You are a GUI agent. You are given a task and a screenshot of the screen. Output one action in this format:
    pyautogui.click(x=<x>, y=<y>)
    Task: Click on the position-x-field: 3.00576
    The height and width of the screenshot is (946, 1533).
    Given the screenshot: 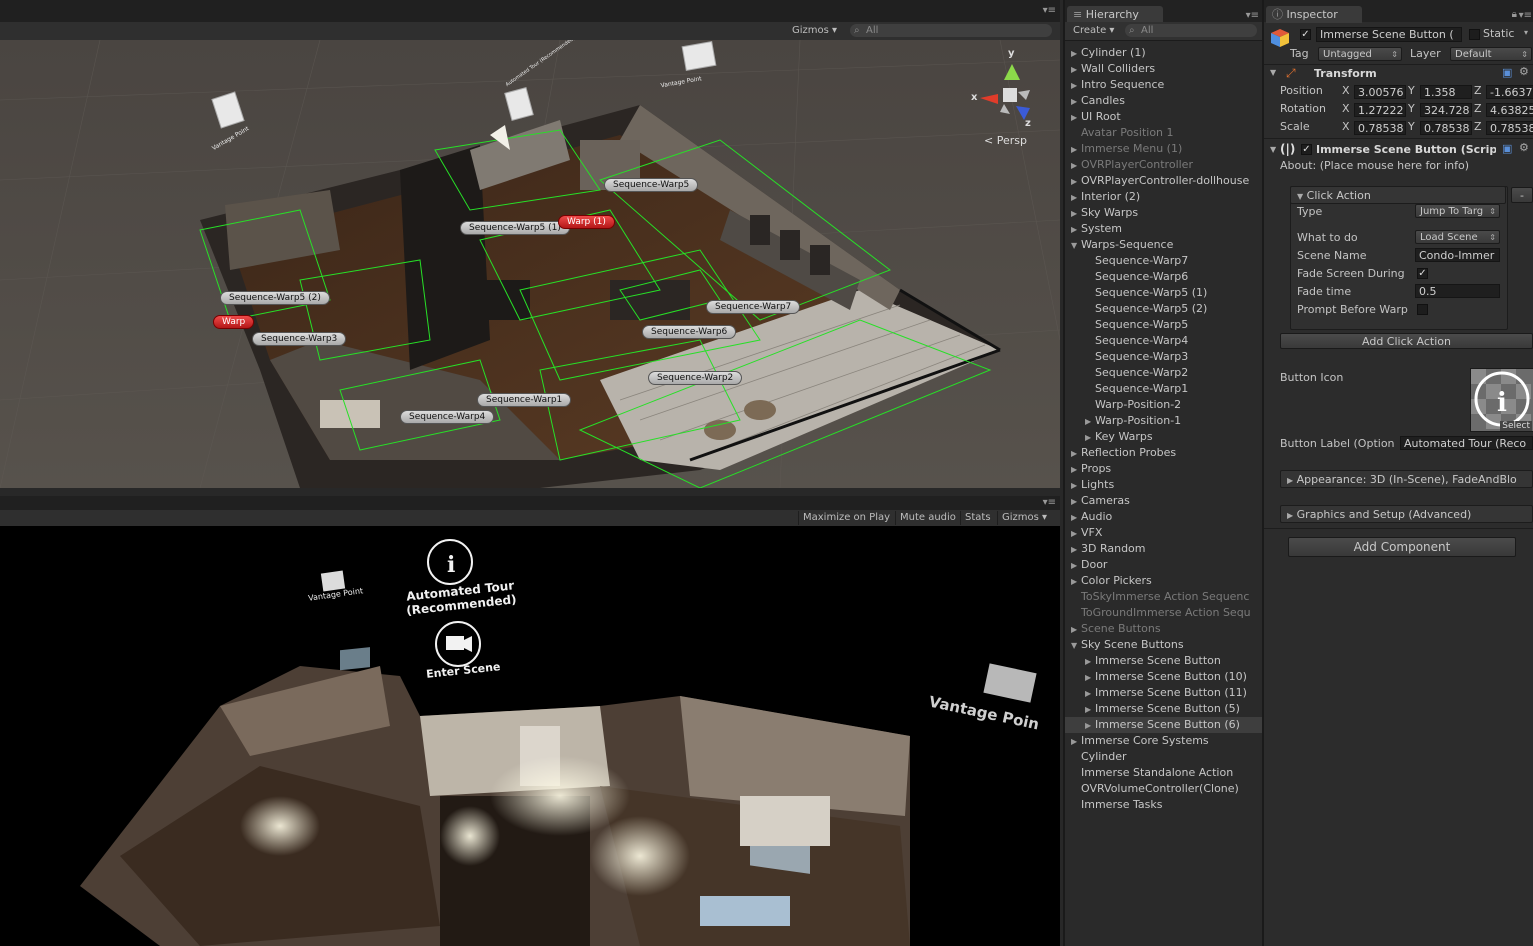 What is the action you would take?
    pyautogui.click(x=1380, y=92)
    